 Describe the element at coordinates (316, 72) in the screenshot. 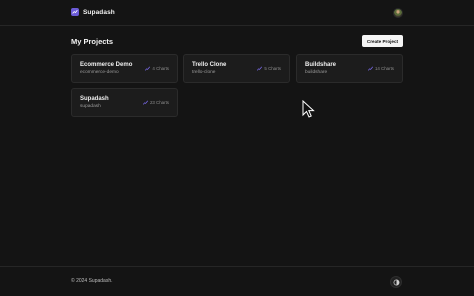

I see `project-slug: buildshare` at that location.